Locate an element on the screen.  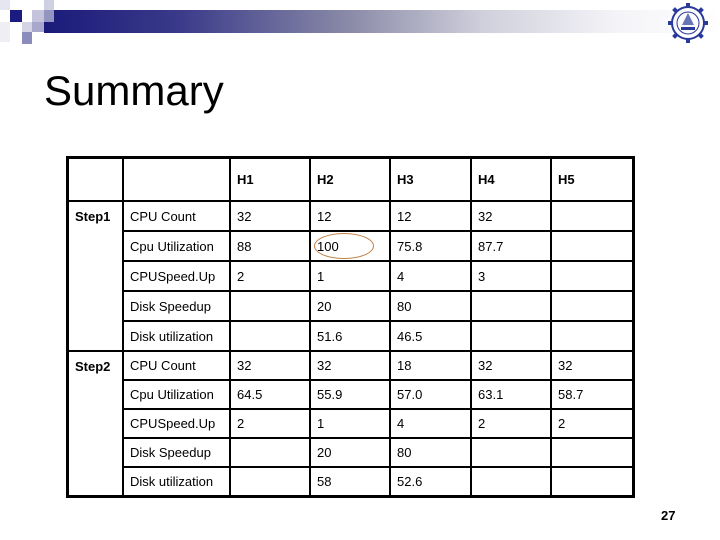
value-cell: 87.7 is located at coordinates (511, 246).